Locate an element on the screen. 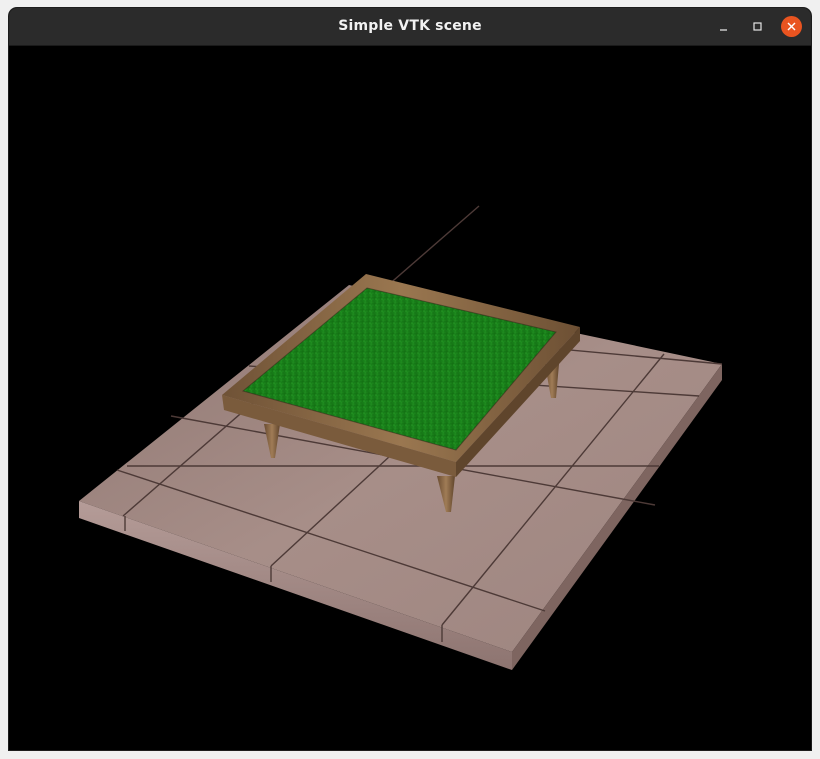 The width and height of the screenshot is (820, 759). close-icon is located at coordinates (791, 26).